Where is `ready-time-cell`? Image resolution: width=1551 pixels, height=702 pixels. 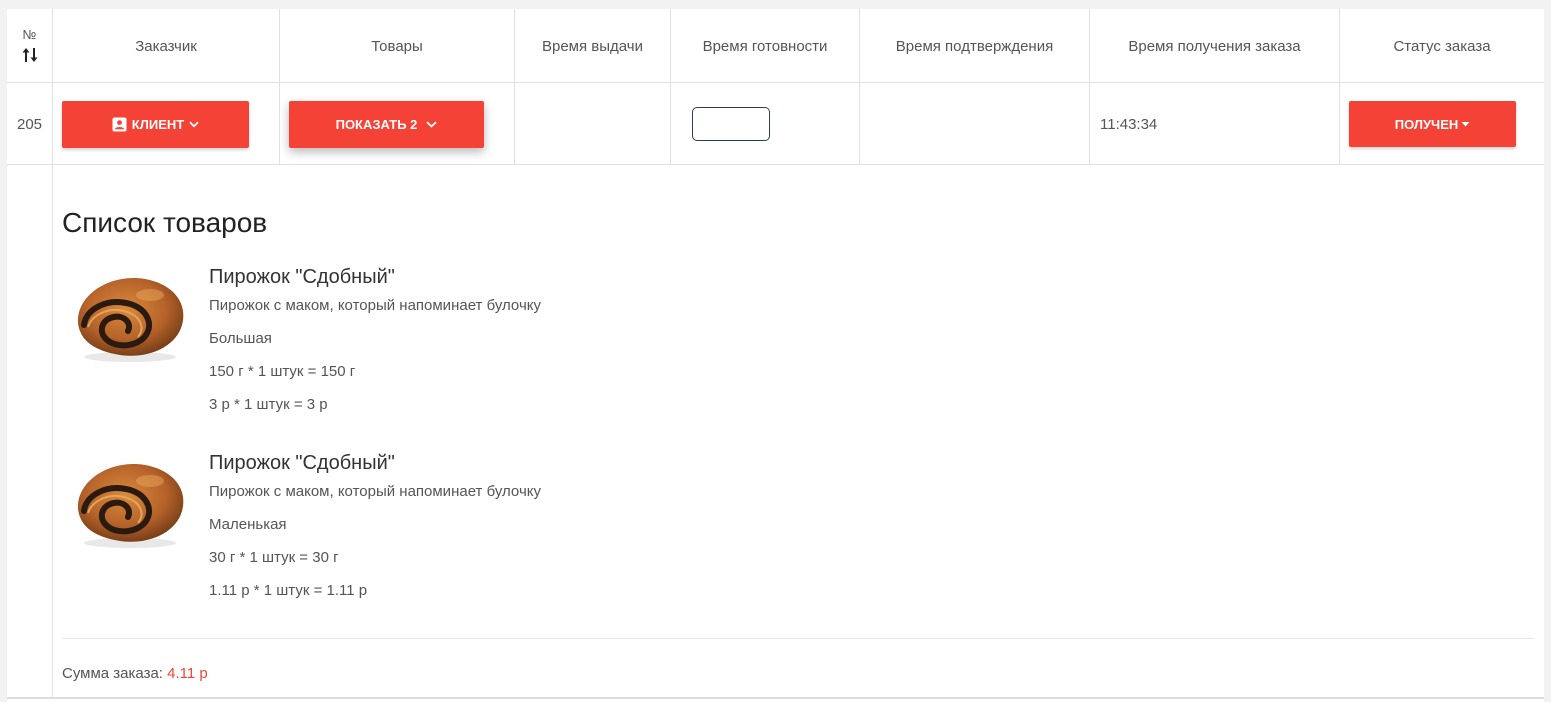
ready-time-cell is located at coordinates (765, 124).